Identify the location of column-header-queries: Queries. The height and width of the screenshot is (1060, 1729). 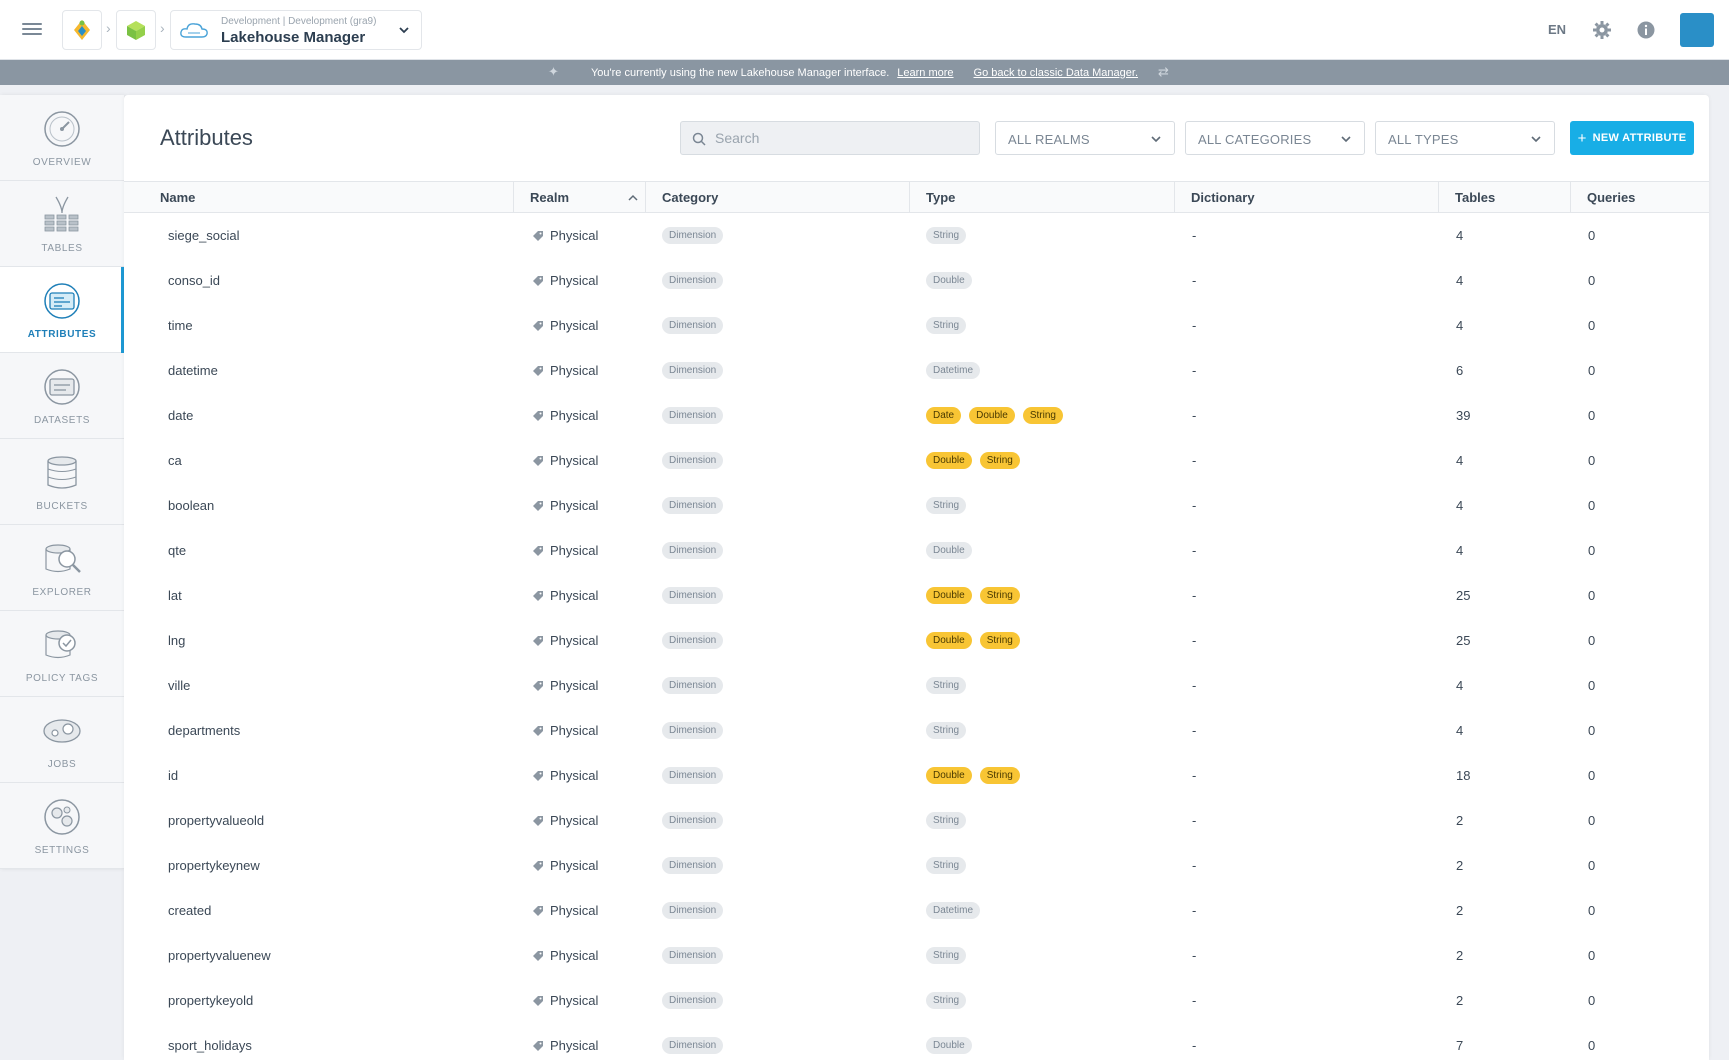
(1640, 197).